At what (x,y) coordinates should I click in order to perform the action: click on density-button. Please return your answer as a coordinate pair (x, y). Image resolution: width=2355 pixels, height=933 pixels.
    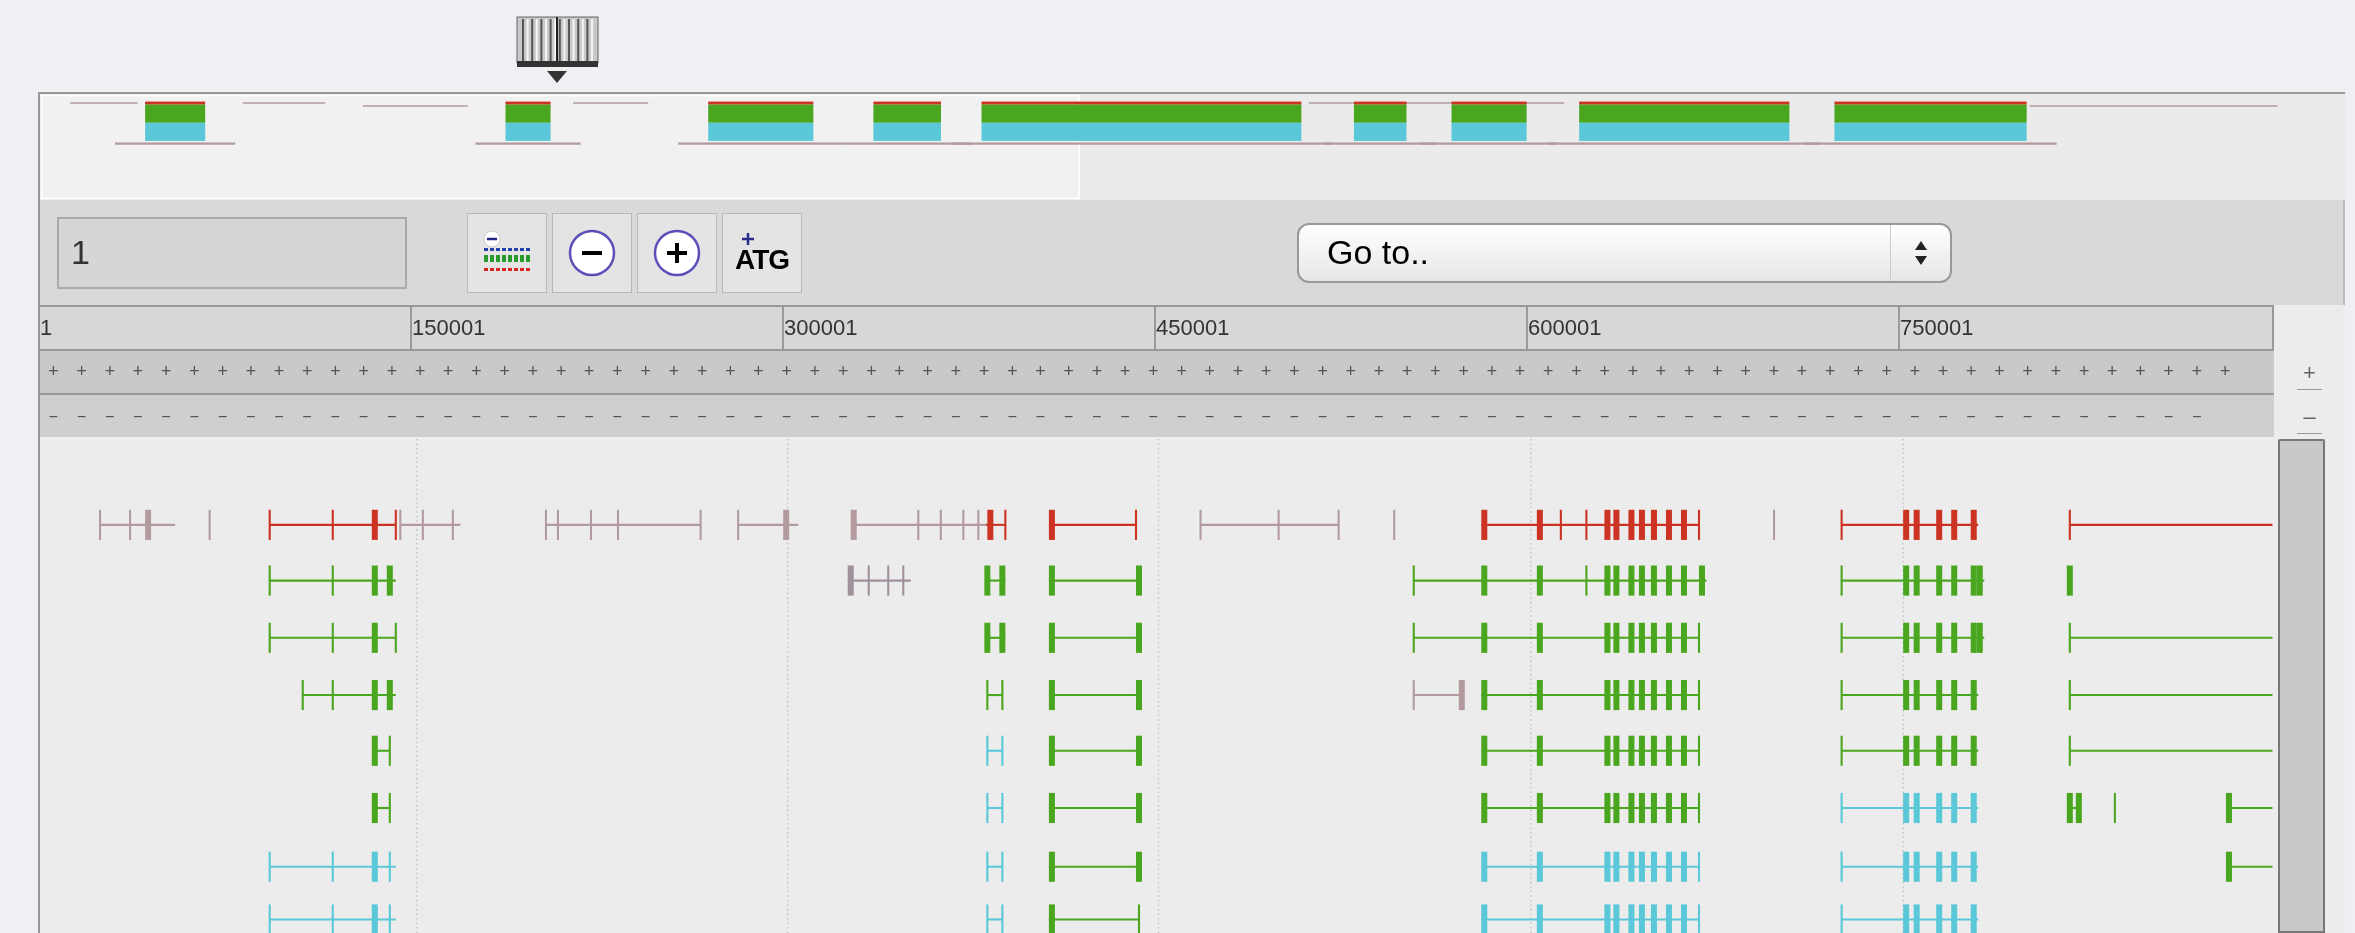
    Looking at the image, I should click on (507, 252).